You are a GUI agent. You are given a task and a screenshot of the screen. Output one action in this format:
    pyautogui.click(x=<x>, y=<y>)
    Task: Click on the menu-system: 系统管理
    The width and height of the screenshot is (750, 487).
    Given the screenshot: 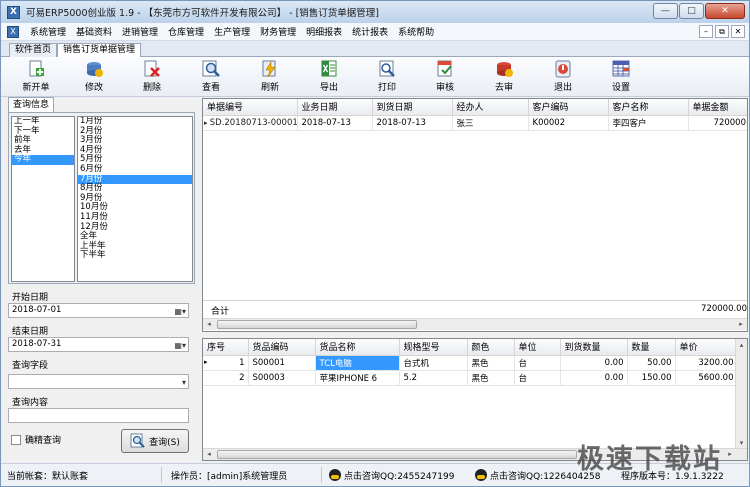 What is the action you would take?
    pyautogui.click(x=48, y=31)
    